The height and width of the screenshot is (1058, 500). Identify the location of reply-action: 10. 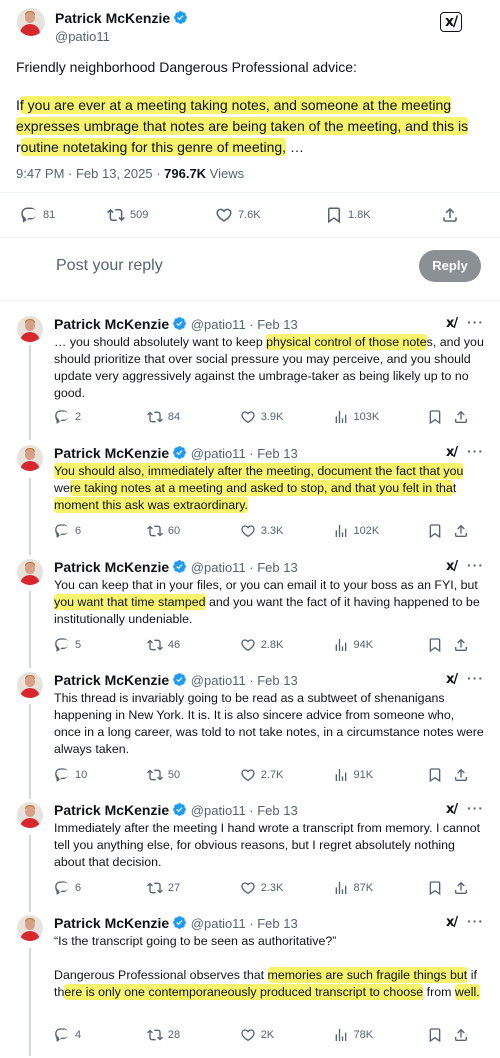
(100, 775).